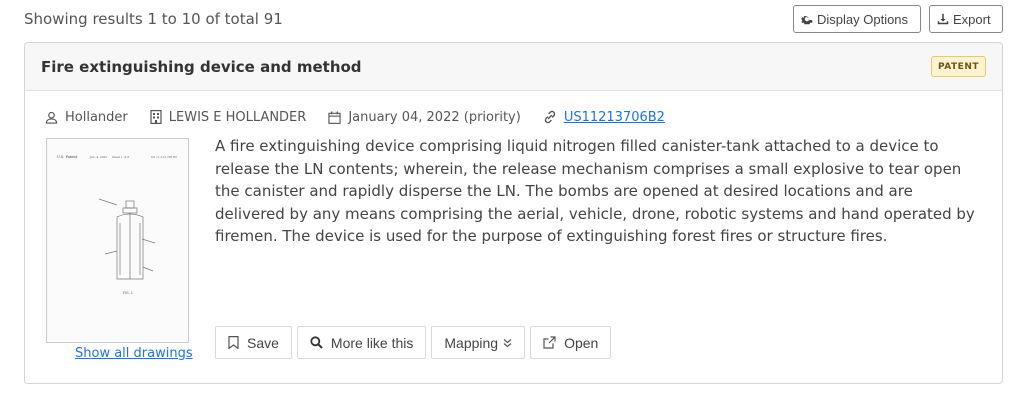 The image size is (1024, 400). I want to click on date-text: January 04, 2022 (priority), so click(434, 117).